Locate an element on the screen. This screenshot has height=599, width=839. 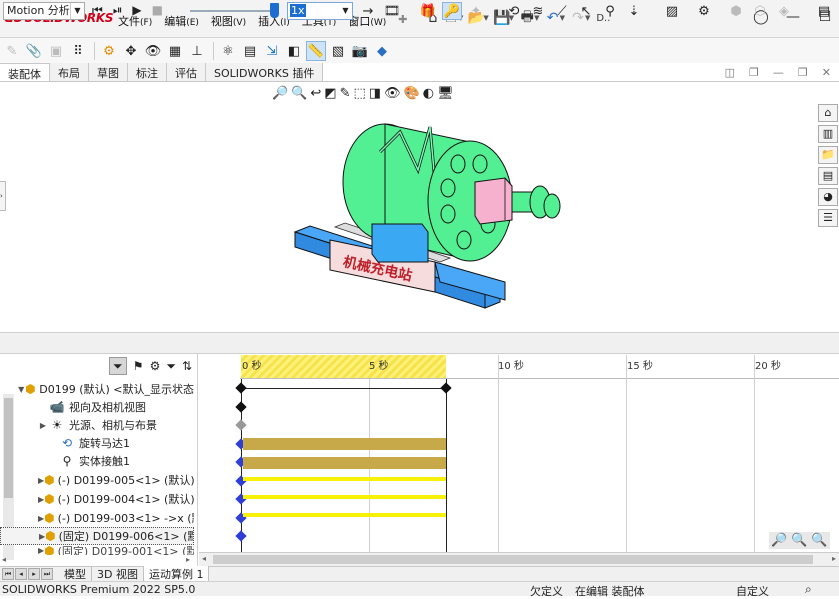
view-orientation-icon: ⬚ is located at coordinates (359, 93).